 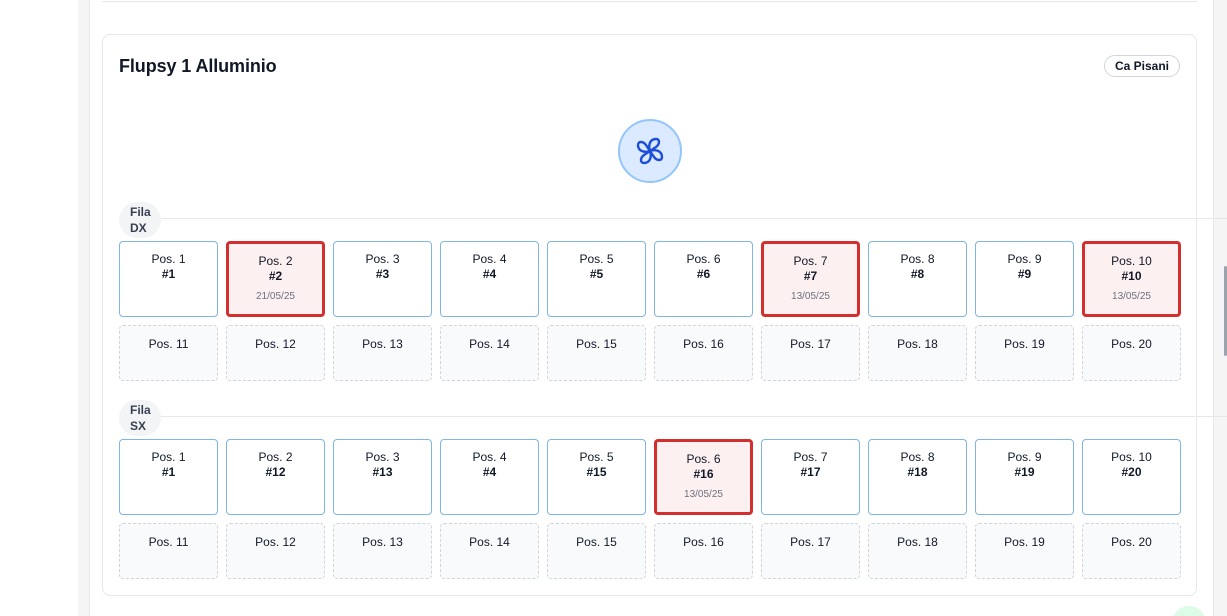 I want to click on cell-date: 21/05/25, so click(x=275, y=296).